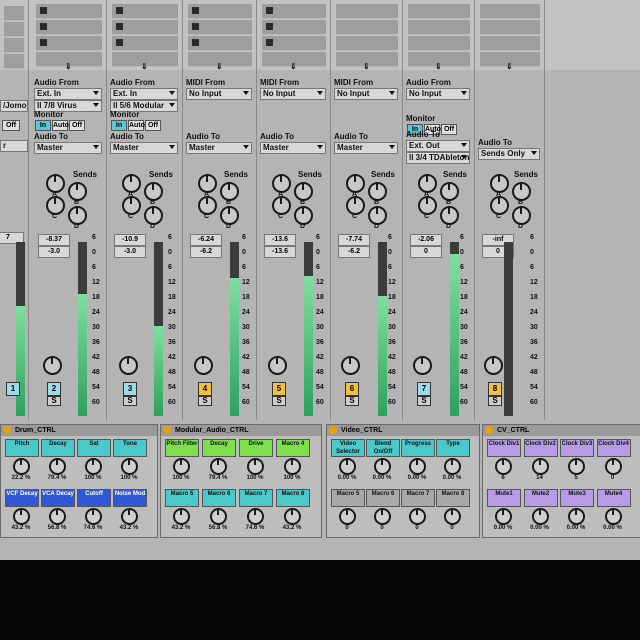 The width and height of the screenshot is (640, 640). Describe the element at coordinates (206, 240) in the screenshot. I see `volume-value: -6.24` at that location.